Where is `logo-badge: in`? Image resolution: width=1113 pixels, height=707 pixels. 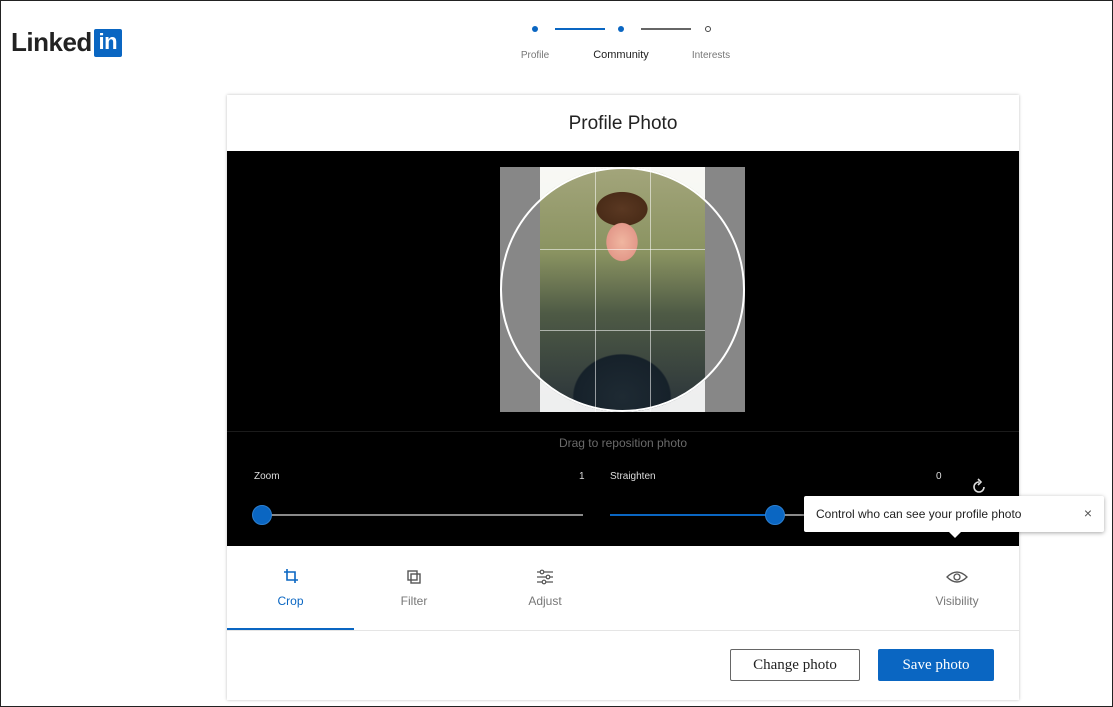
logo-badge: in is located at coordinates (107, 42).